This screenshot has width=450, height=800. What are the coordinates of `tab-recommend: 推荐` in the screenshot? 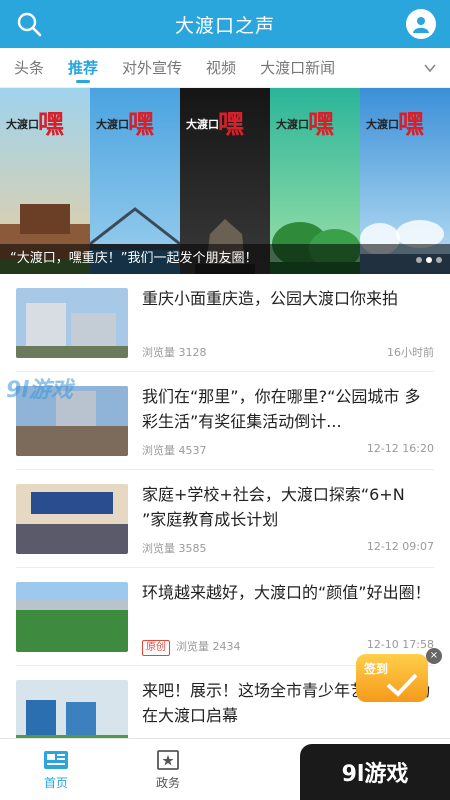 It's located at (83, 68).